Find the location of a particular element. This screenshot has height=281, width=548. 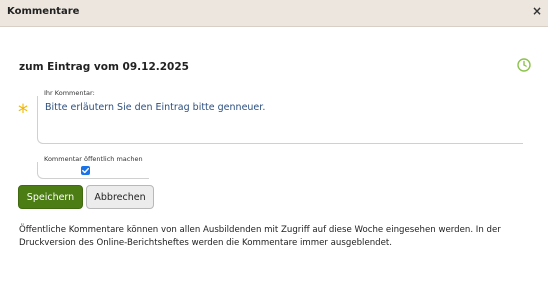

clock-icon is located at coordinates (524, 65).